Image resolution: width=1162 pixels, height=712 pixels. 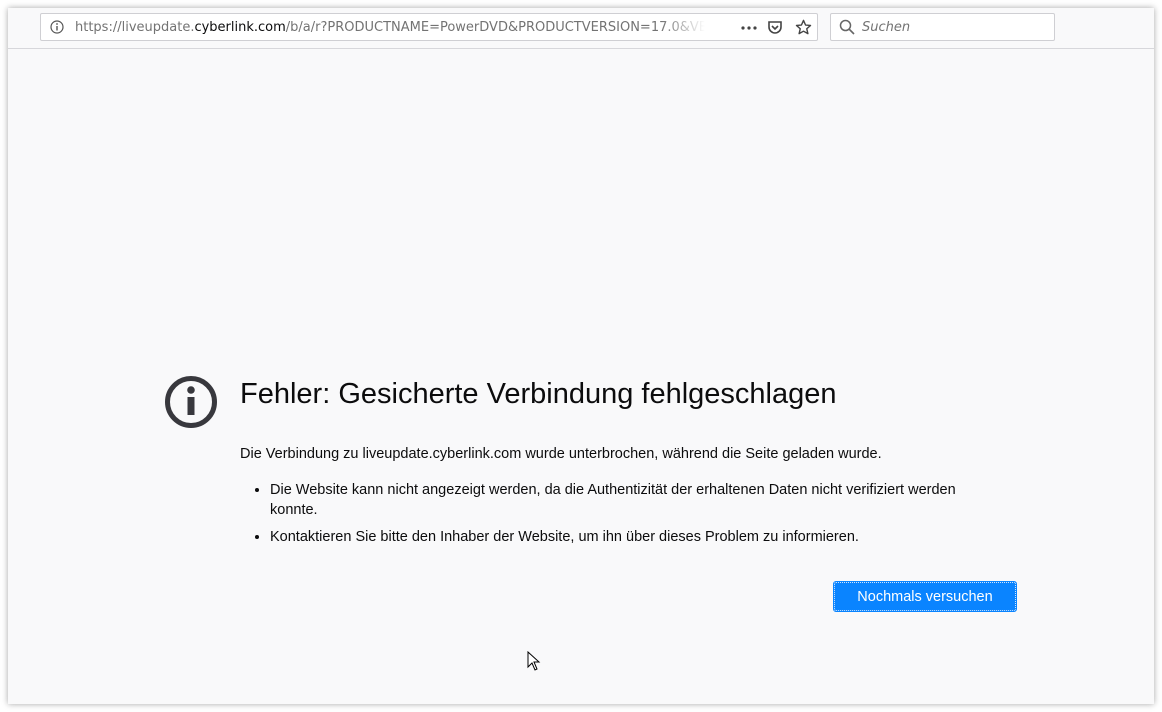 What do you see at coordinates (191, 404) in the screenshot?
I see `error-info-icon` at bounding box center [191, 404].